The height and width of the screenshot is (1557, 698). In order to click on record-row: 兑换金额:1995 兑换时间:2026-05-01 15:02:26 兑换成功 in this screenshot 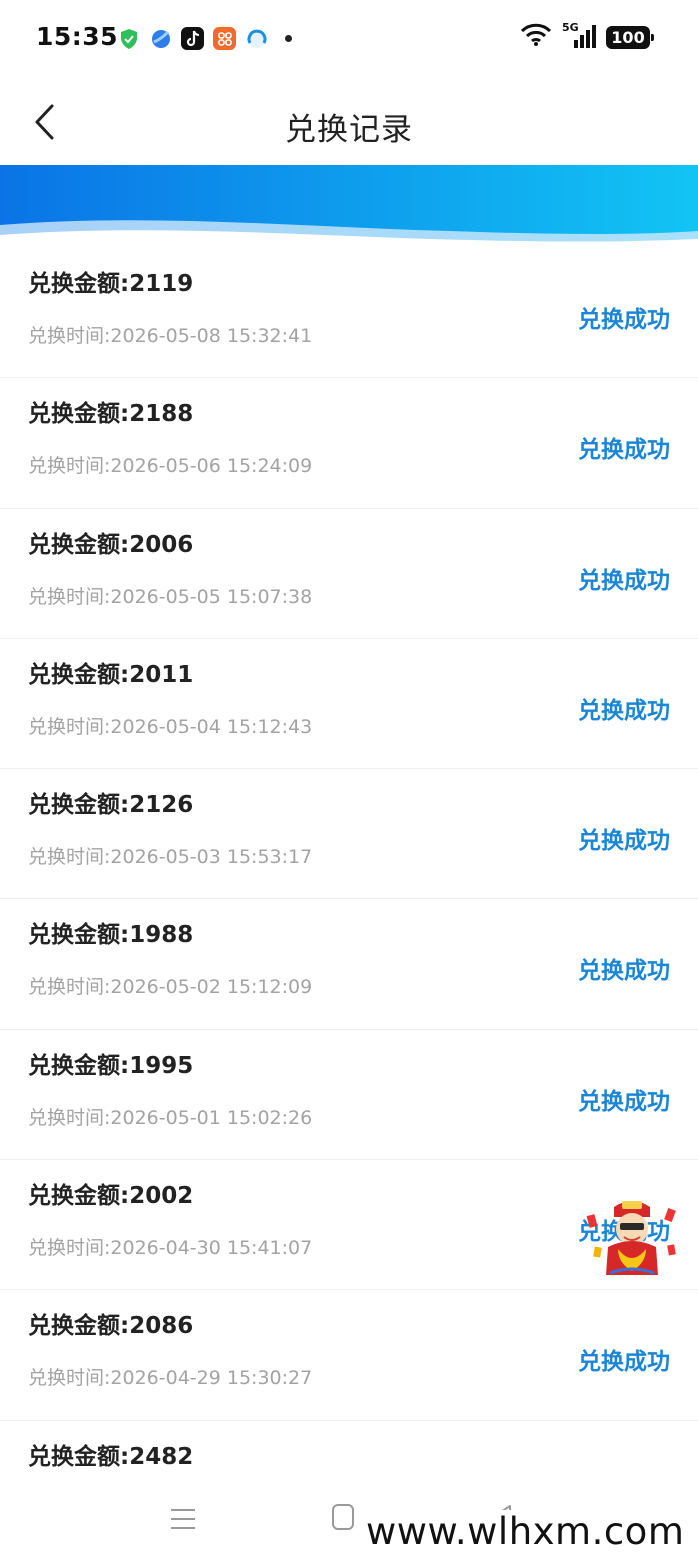, I will do `click(349, 1095)`.